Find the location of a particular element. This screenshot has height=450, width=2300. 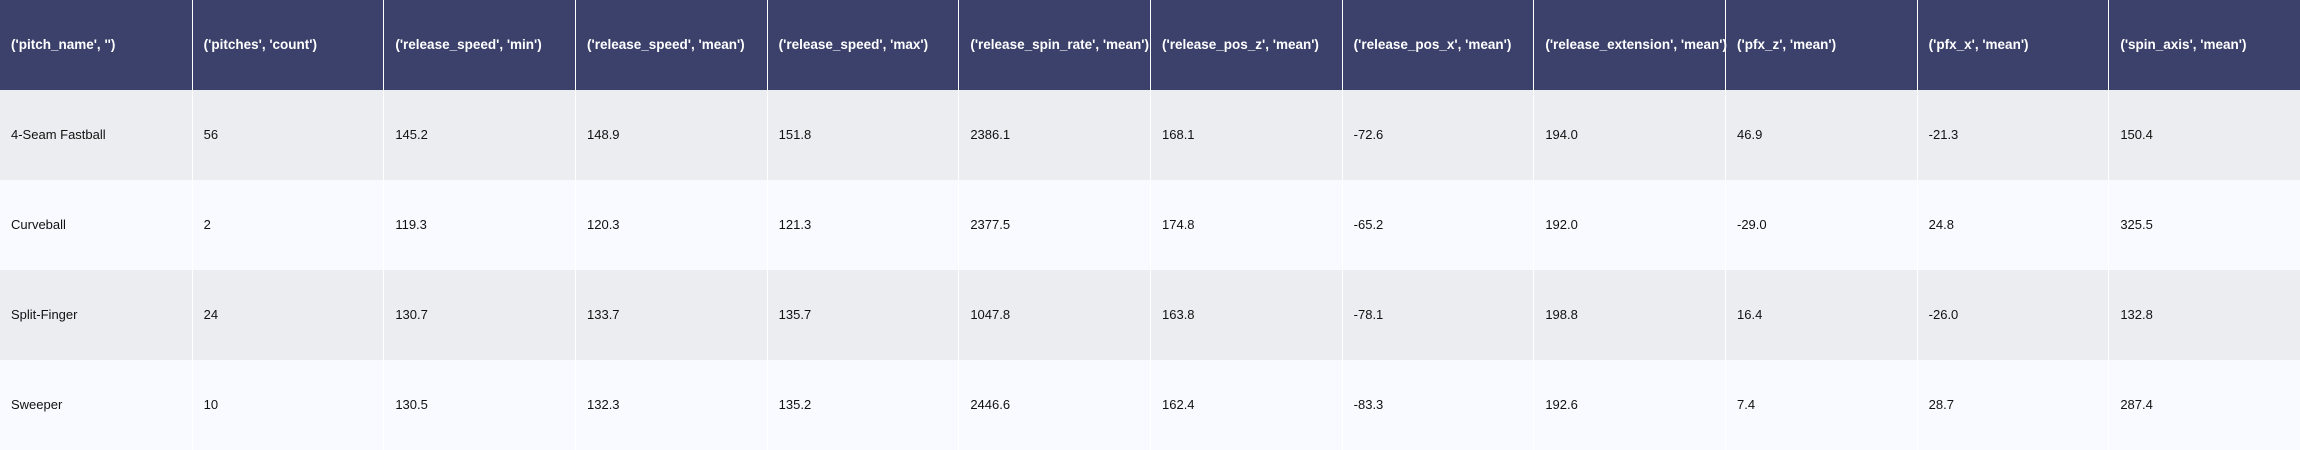

table-cell: Split-Finger is located at coordinates (44, 314).